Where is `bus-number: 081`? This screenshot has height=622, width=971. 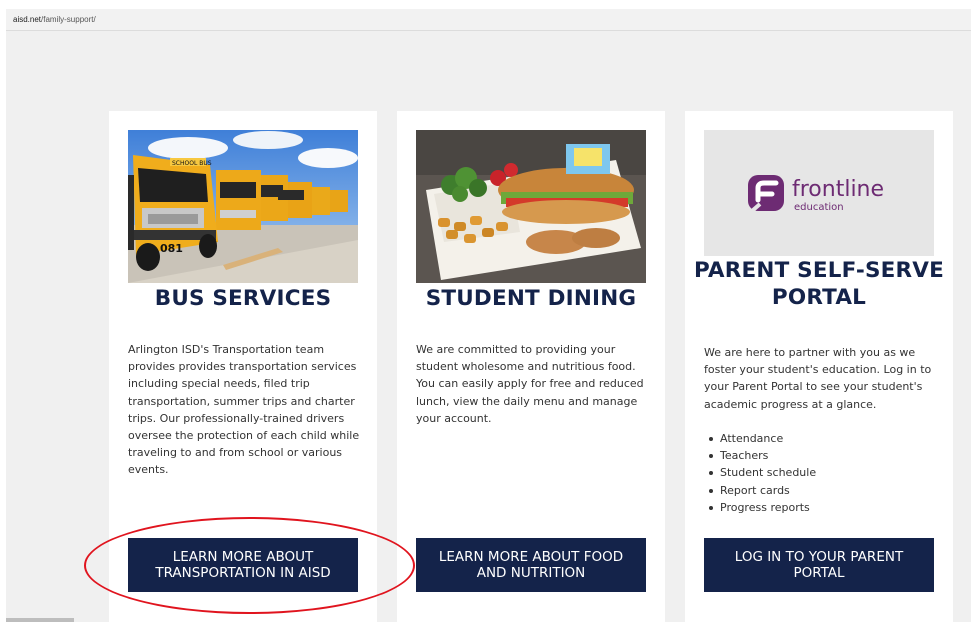 bus-number: 081 is located at coordinates (171, 248).